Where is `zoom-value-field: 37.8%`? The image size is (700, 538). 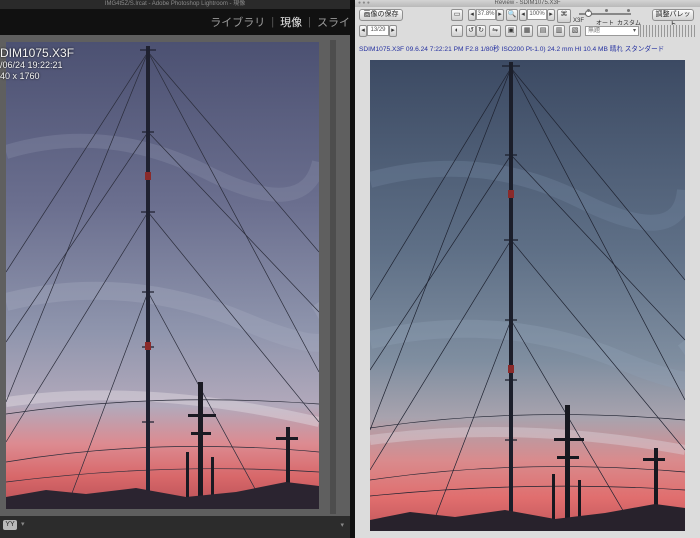
zoom-value-field: 37.8% is located at coordinates (486, 14).